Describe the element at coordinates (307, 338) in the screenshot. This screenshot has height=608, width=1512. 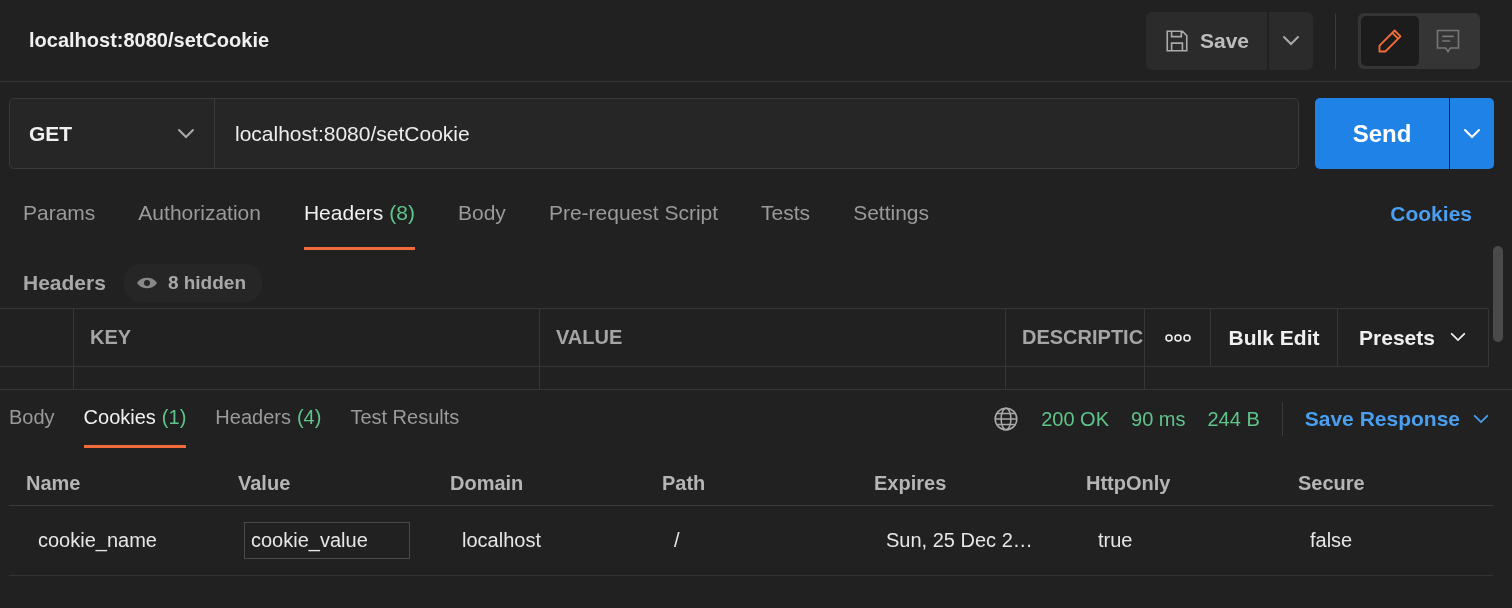
I see `column-header: KEY` at that location.